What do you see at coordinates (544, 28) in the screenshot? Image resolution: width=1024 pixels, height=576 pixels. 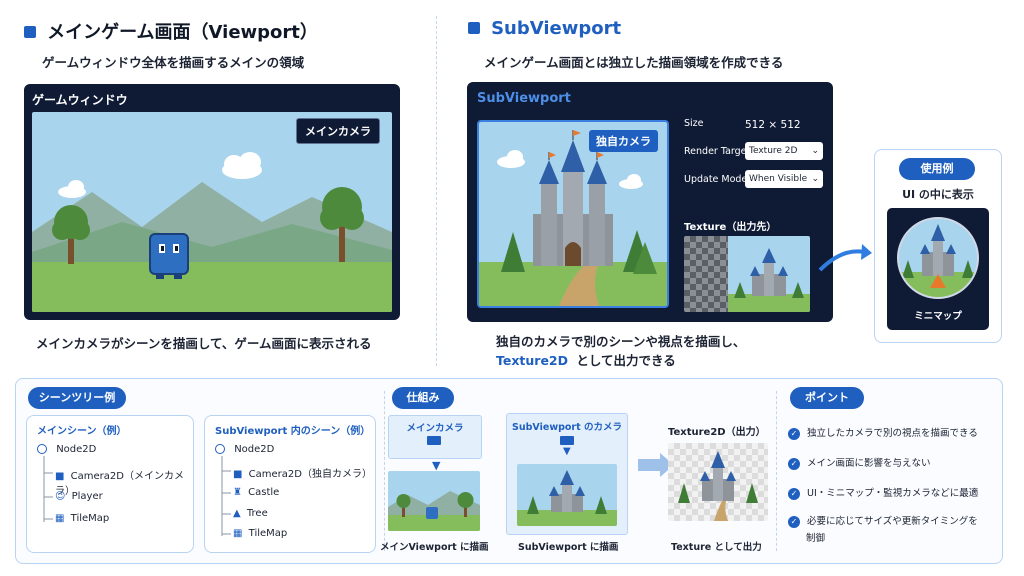 I see `right-heading: SubViewport` at bounding box center [544, 28].